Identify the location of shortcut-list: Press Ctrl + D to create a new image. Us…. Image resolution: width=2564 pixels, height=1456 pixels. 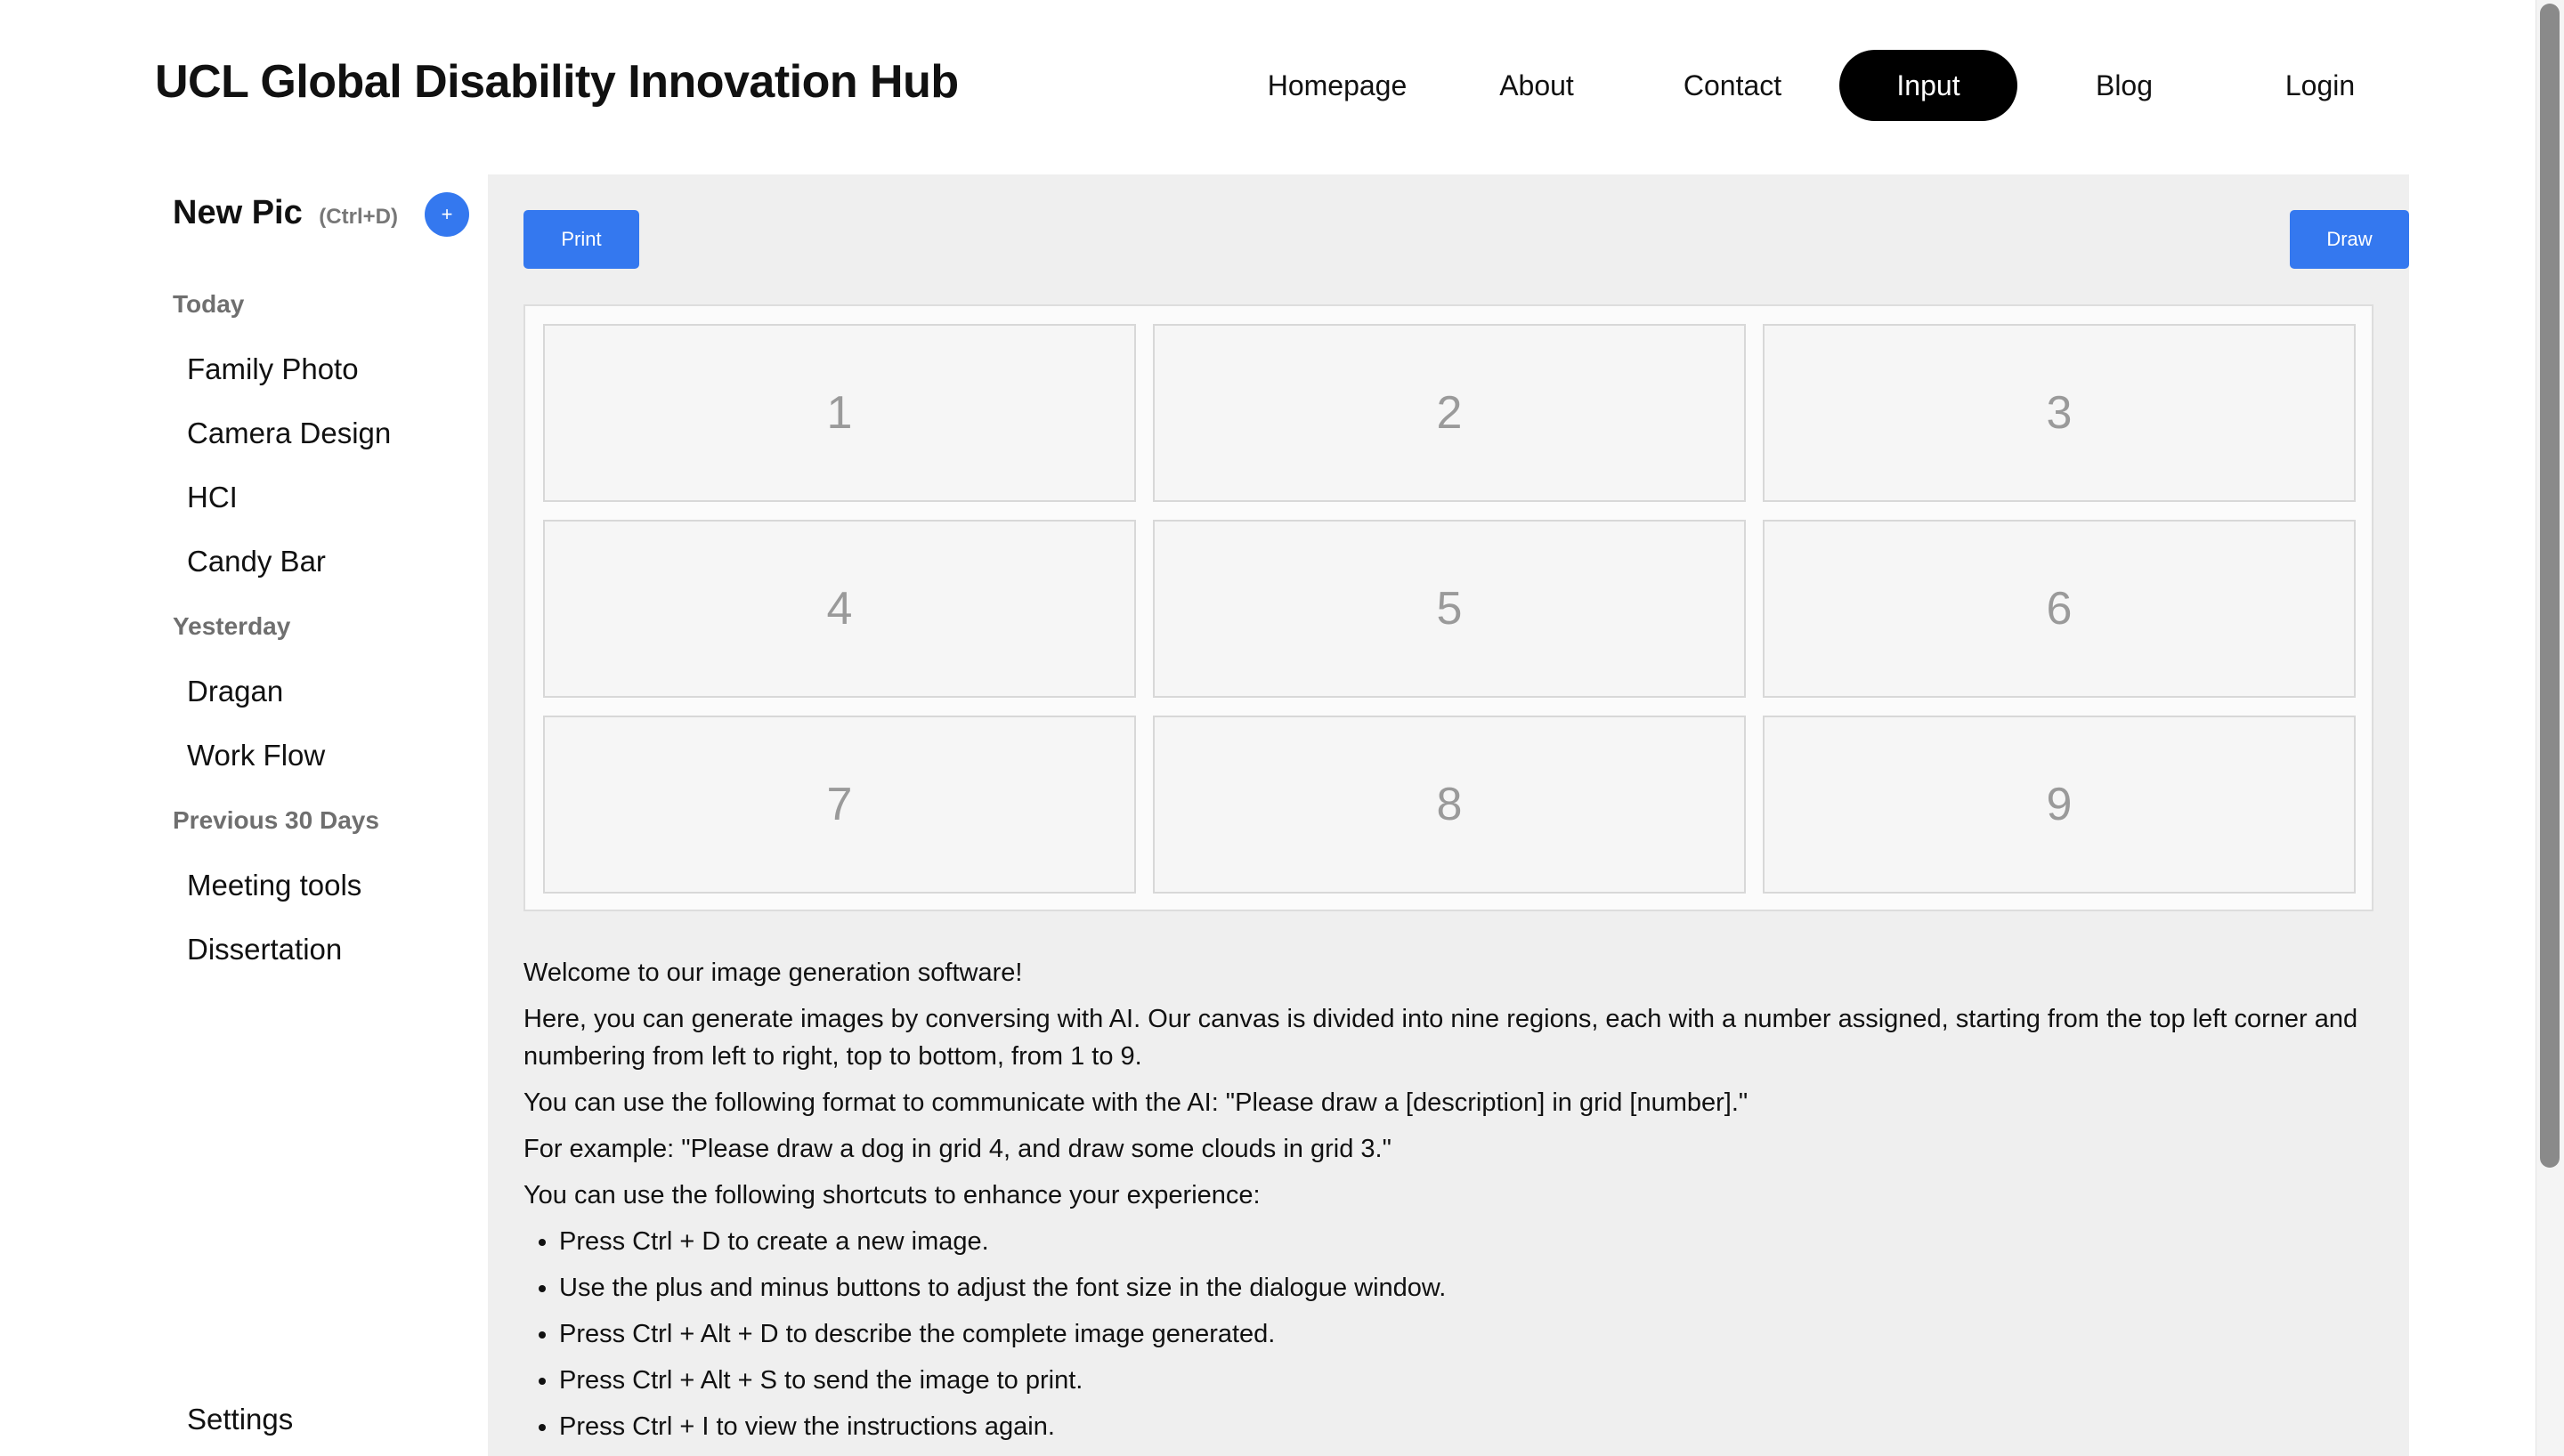
(1462, 1334).